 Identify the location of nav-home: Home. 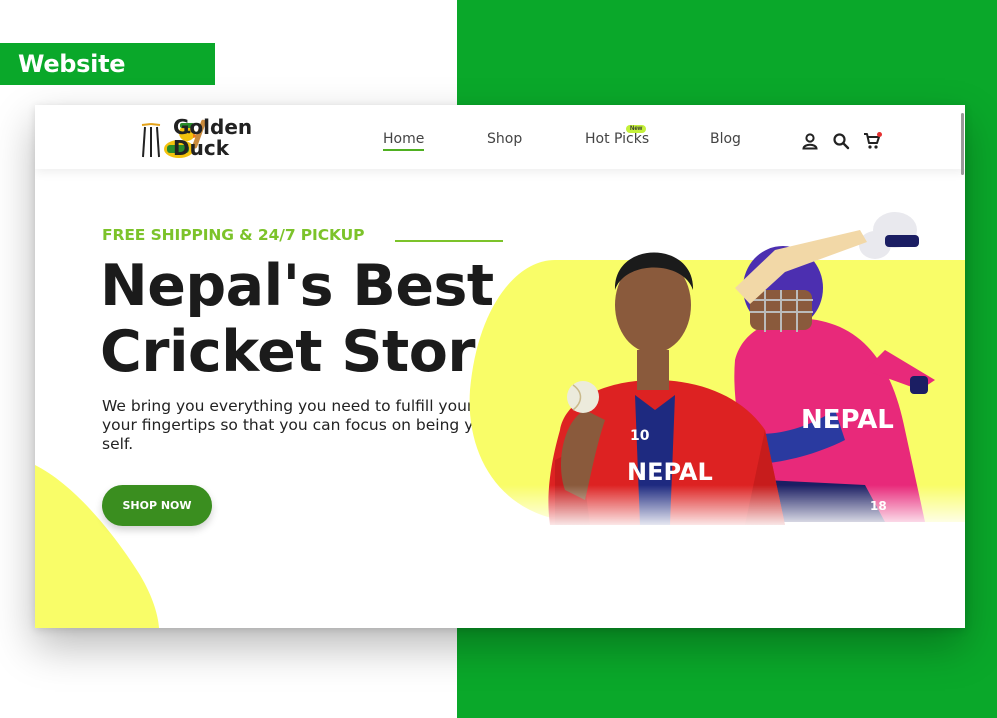
(404, 141).